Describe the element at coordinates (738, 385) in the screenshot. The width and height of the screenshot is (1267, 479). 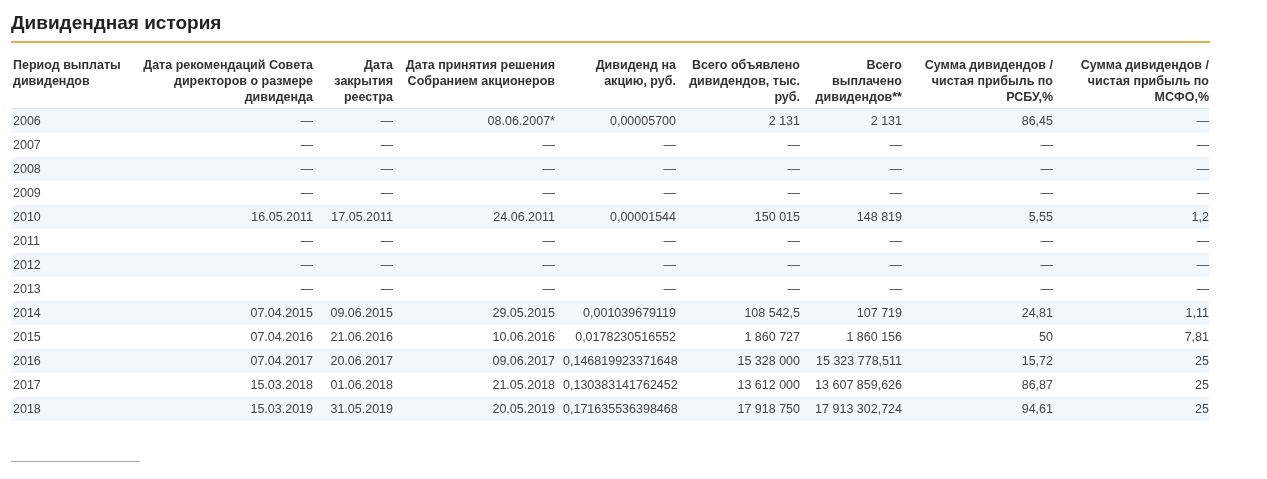
I see `table-cell: 13 612 000` at that location.